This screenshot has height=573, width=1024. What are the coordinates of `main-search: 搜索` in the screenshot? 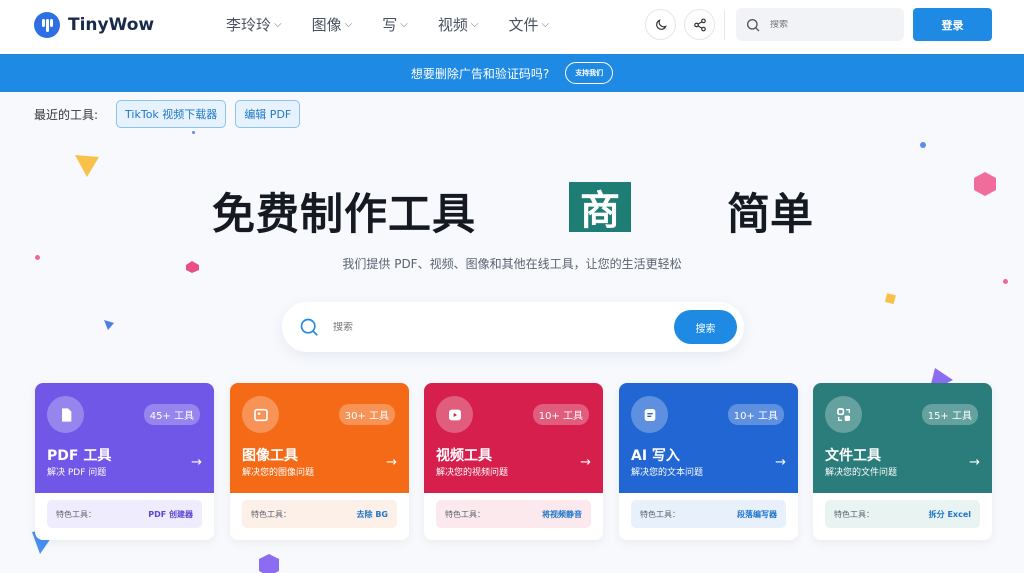 It's located at (513, 327).